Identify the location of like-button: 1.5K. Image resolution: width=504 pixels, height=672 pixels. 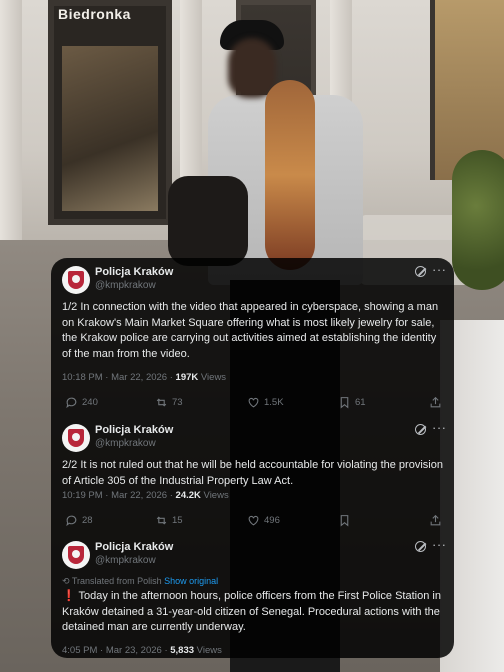
(265, 402).